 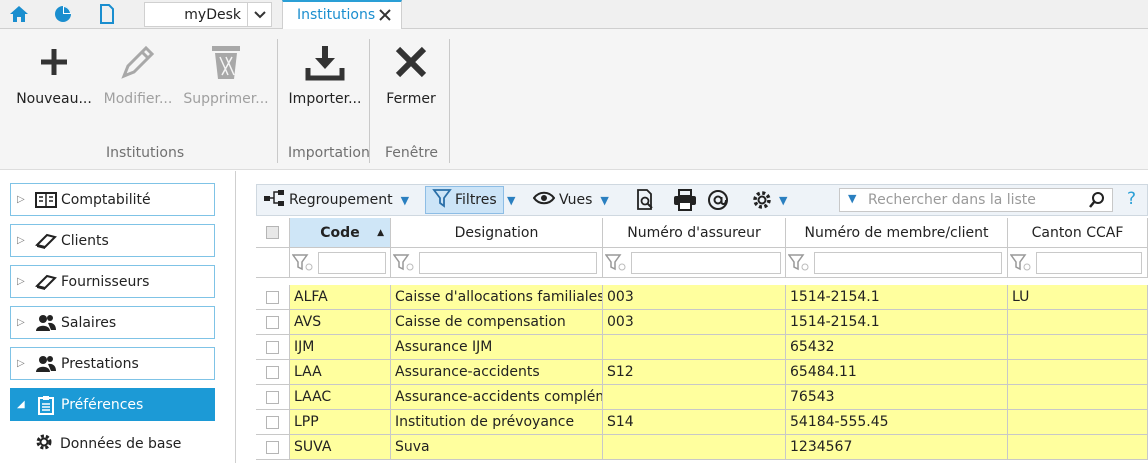 I want to click on gear-icon, so click(x=44, y=444).